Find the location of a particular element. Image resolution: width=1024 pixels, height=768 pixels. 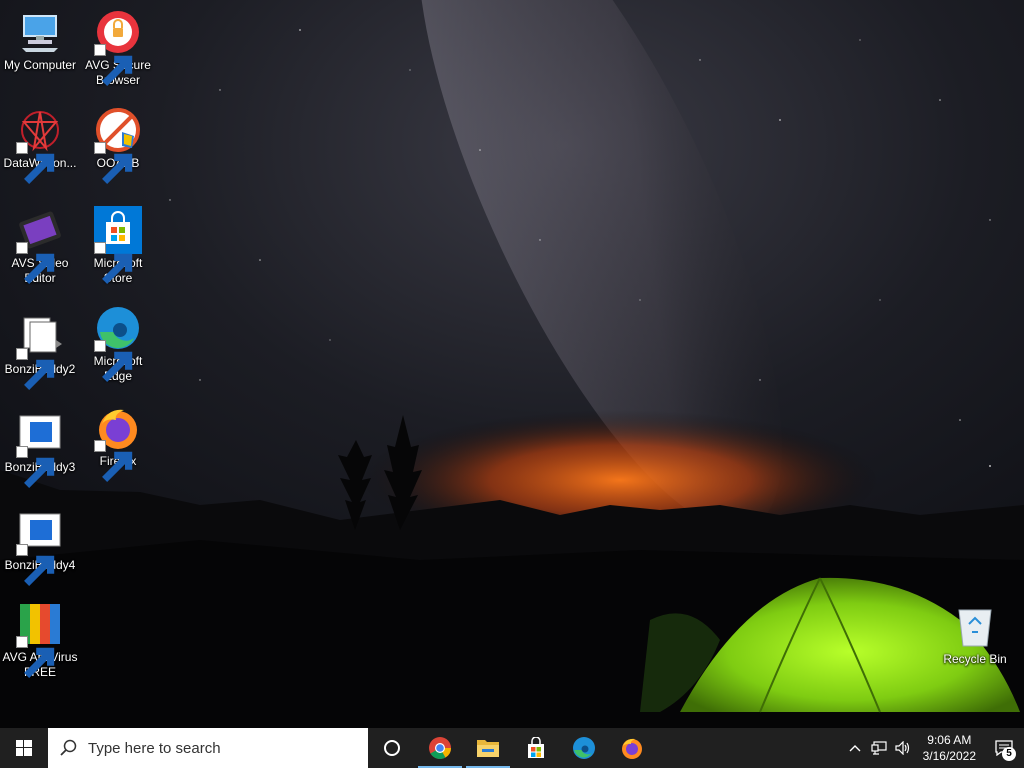

desktop-icon-bonzibuddy3: BonziBuddy3 is located at coordinates (40, 449).